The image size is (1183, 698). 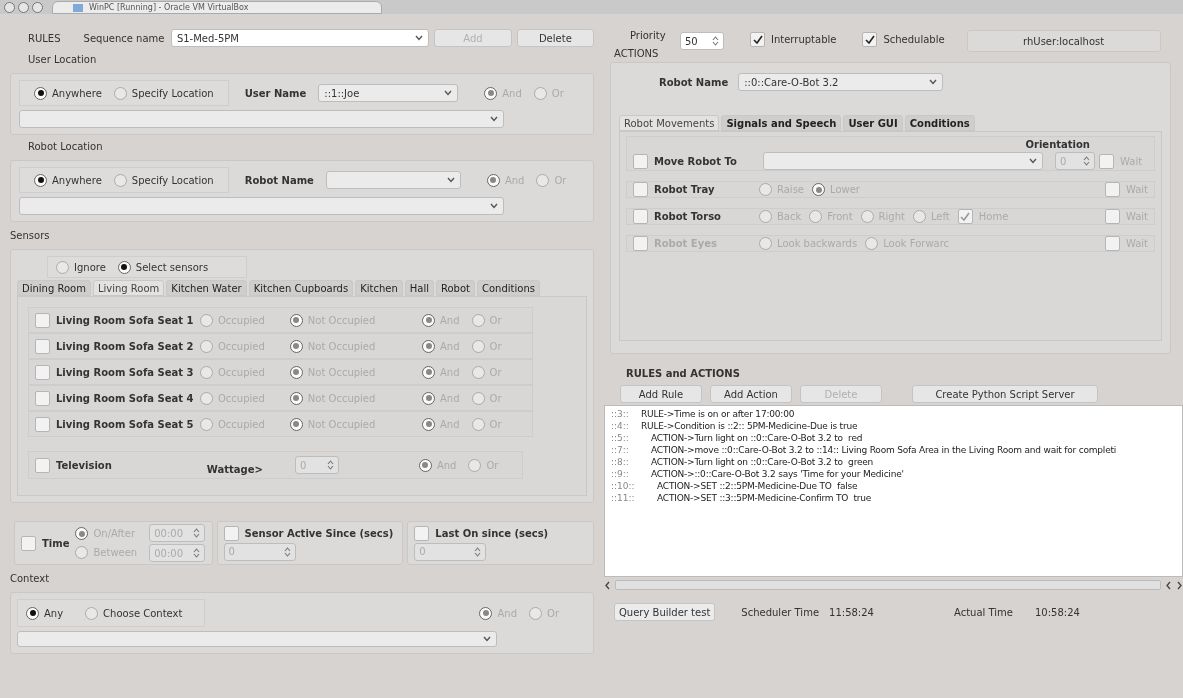 I want to click on tab: Signals and Speech, so click(x=781, y=123).